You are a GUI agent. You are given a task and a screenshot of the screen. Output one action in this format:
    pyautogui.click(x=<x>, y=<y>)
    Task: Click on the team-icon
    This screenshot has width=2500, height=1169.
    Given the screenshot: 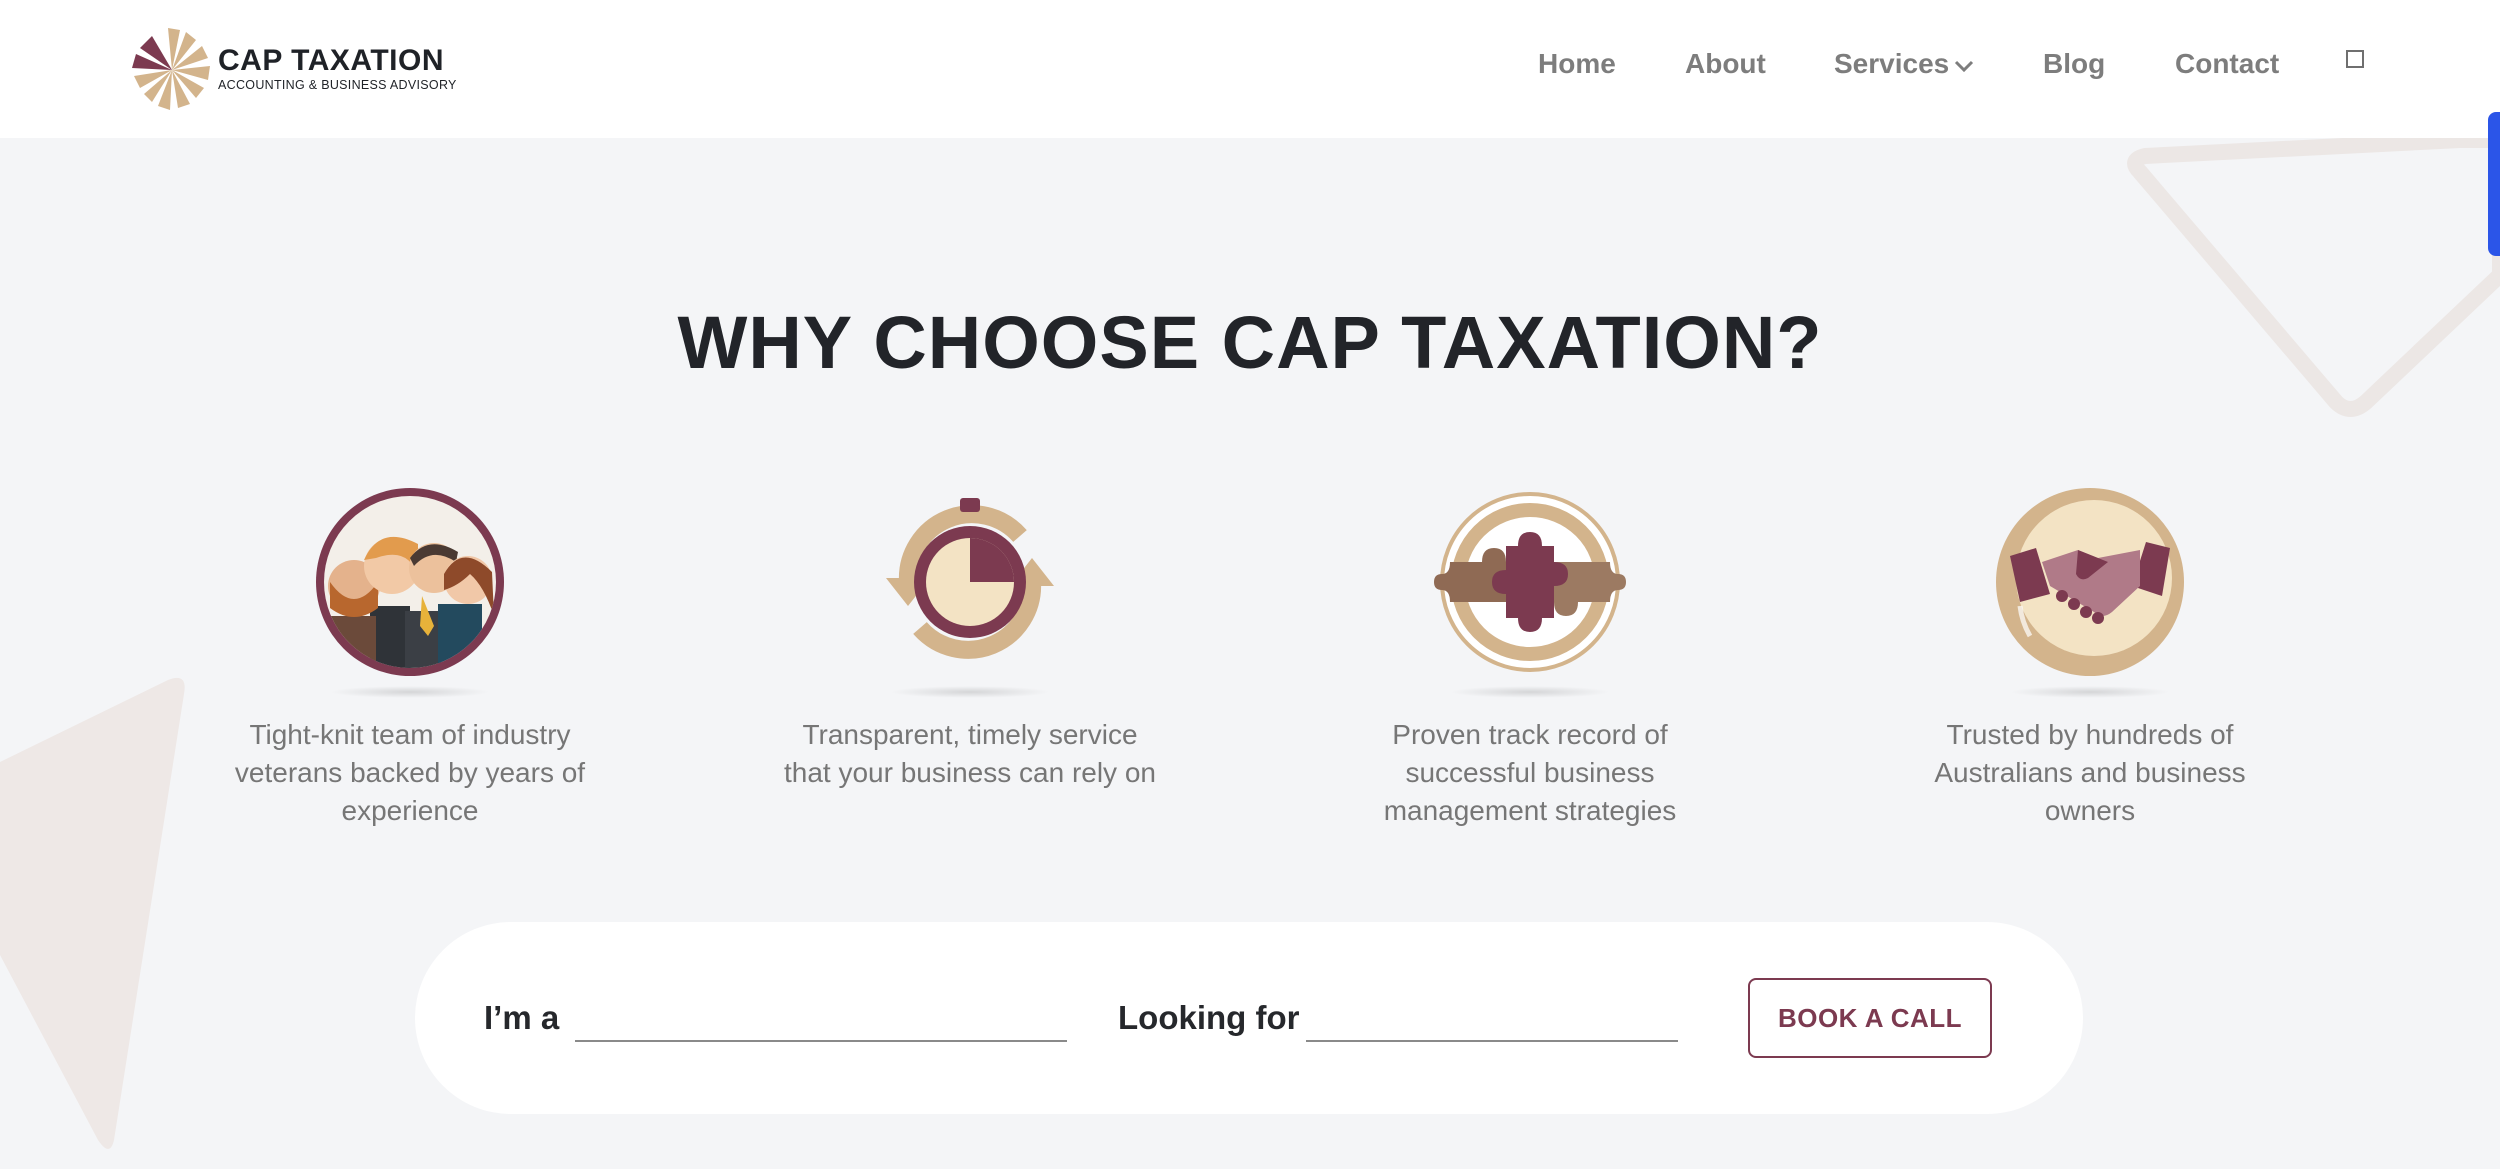 What is the action you would take?
    pyautogui.click(x=410, y=582)
    